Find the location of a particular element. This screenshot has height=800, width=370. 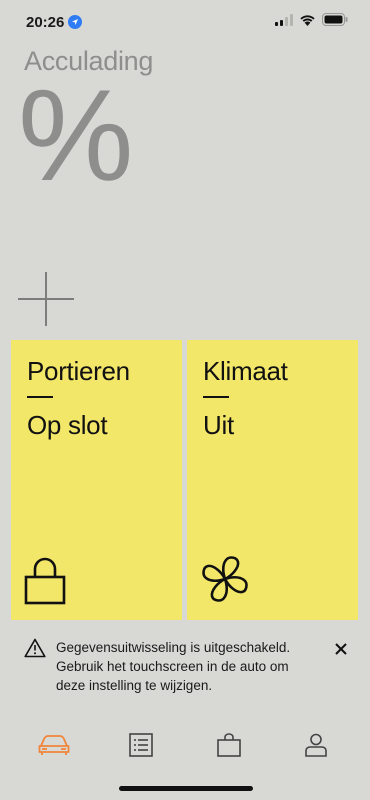

car-icon is located at coordinates (54, 745).